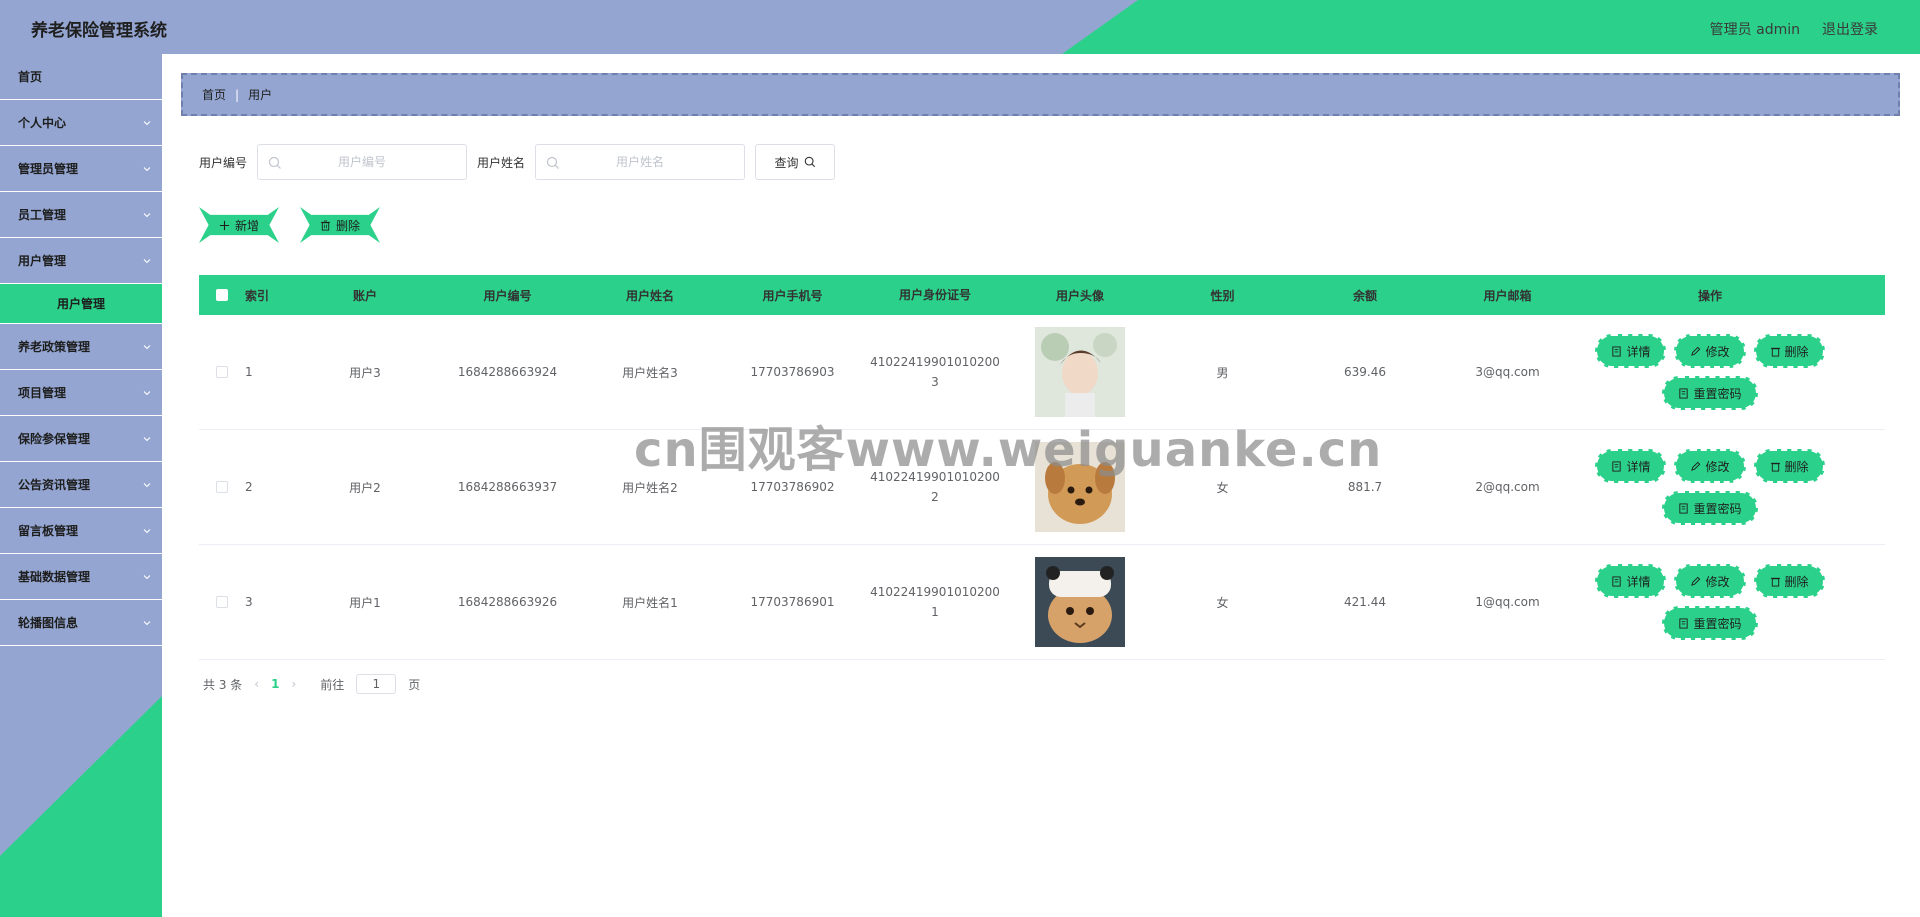 This screenshot has height=917, width=1920. What do you see at coordinates (81, 623) in the screenshot?
I see `sidebar-item-12: 轮播图信息` at bounding box center [81, 623].